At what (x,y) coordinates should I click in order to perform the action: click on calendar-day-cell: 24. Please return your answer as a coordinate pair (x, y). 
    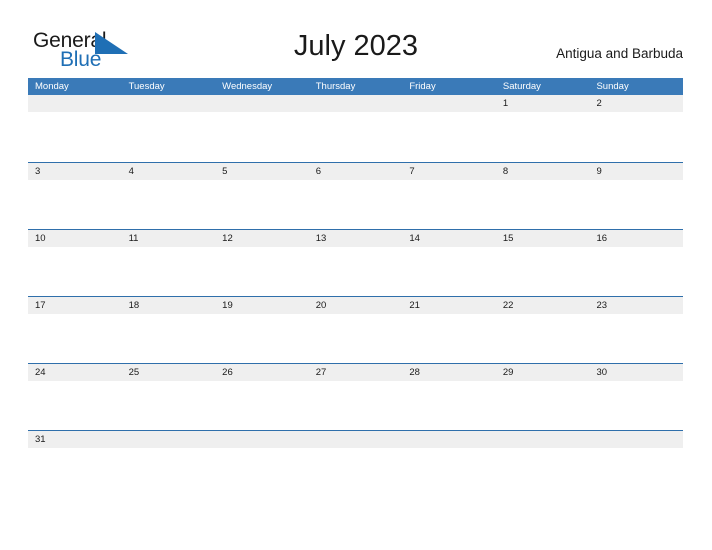
    Looking at the image, I should click on (75, 397).